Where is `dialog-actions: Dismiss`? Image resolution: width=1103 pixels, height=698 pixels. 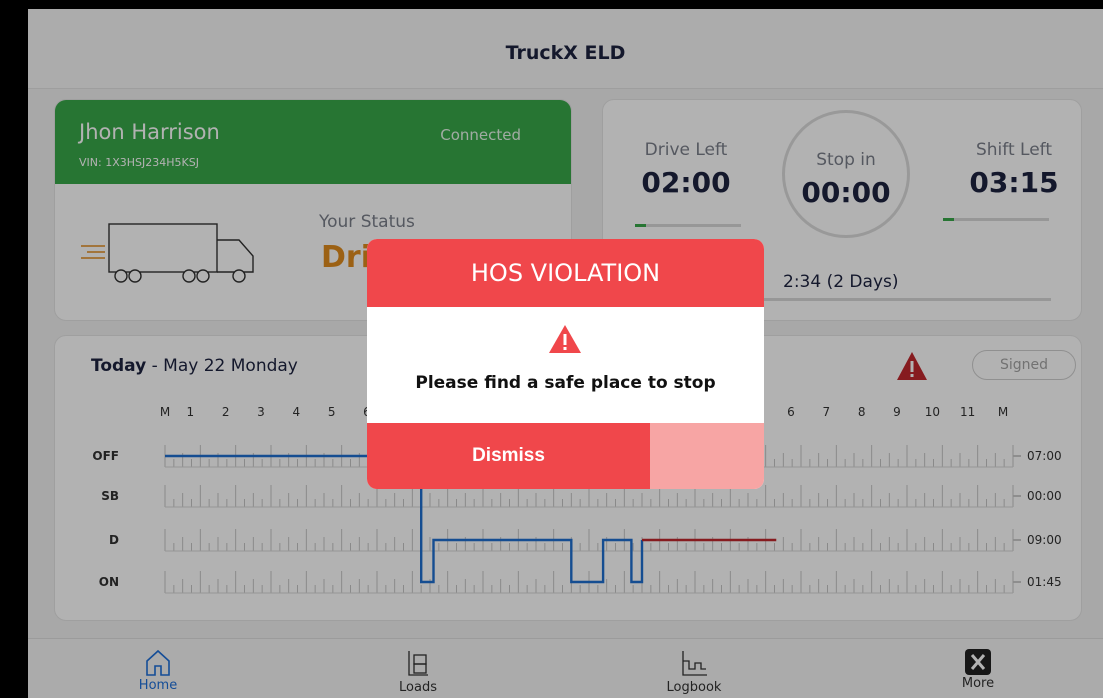 dialog-actions: Dismiss is located at coordinates (565, 456).